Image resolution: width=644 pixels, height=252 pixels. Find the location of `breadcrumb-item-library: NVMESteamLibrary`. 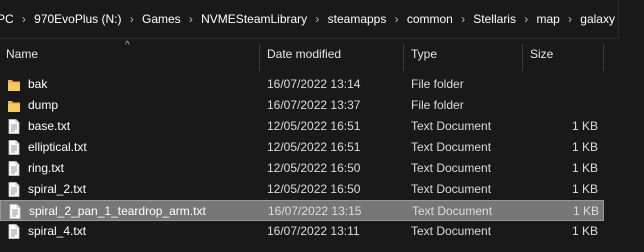

breadcrumb-item-library: NVMESteamLibrary is located at coordinates (254, 19).